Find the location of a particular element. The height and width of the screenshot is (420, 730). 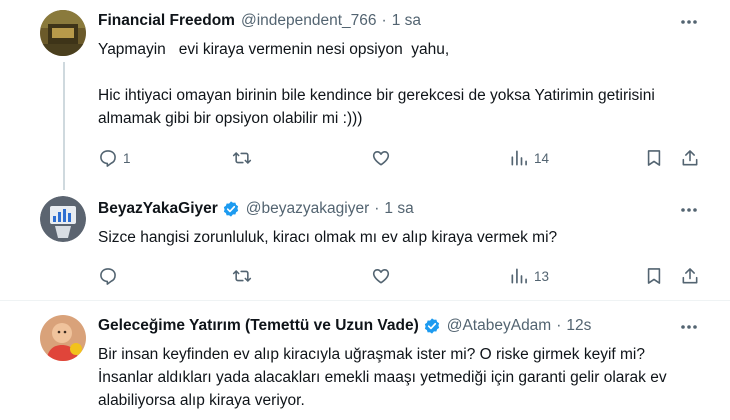

tweet-actions: 1 14 is located at coordinates (404, 158).